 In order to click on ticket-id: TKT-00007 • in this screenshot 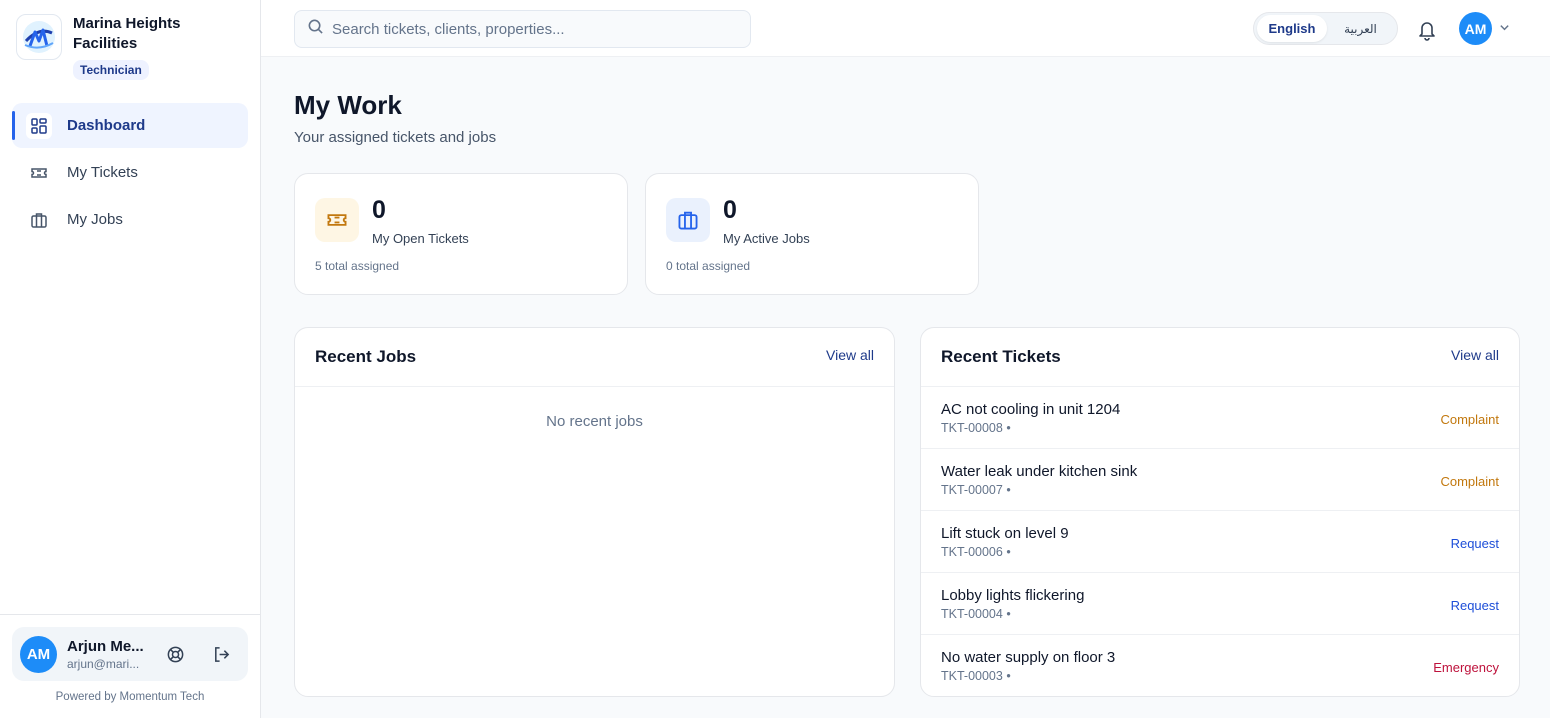, I will do `click(976, 490)`.